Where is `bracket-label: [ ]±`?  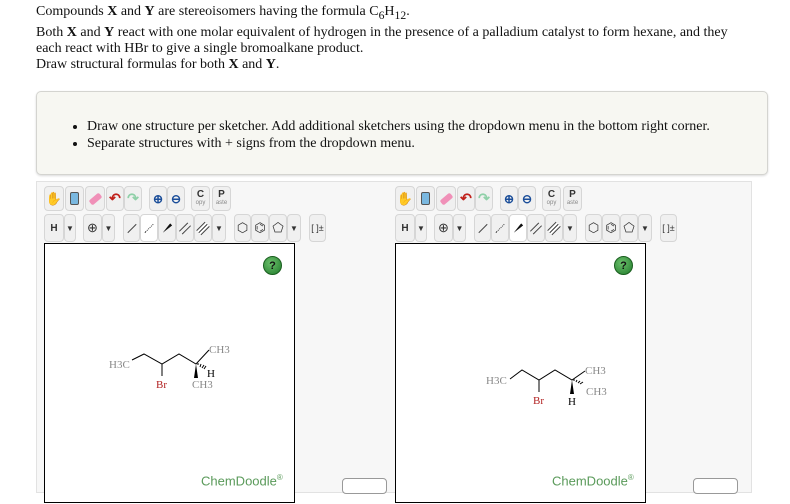 bracket-label: [ ]± is located at coordinates (668, 228).